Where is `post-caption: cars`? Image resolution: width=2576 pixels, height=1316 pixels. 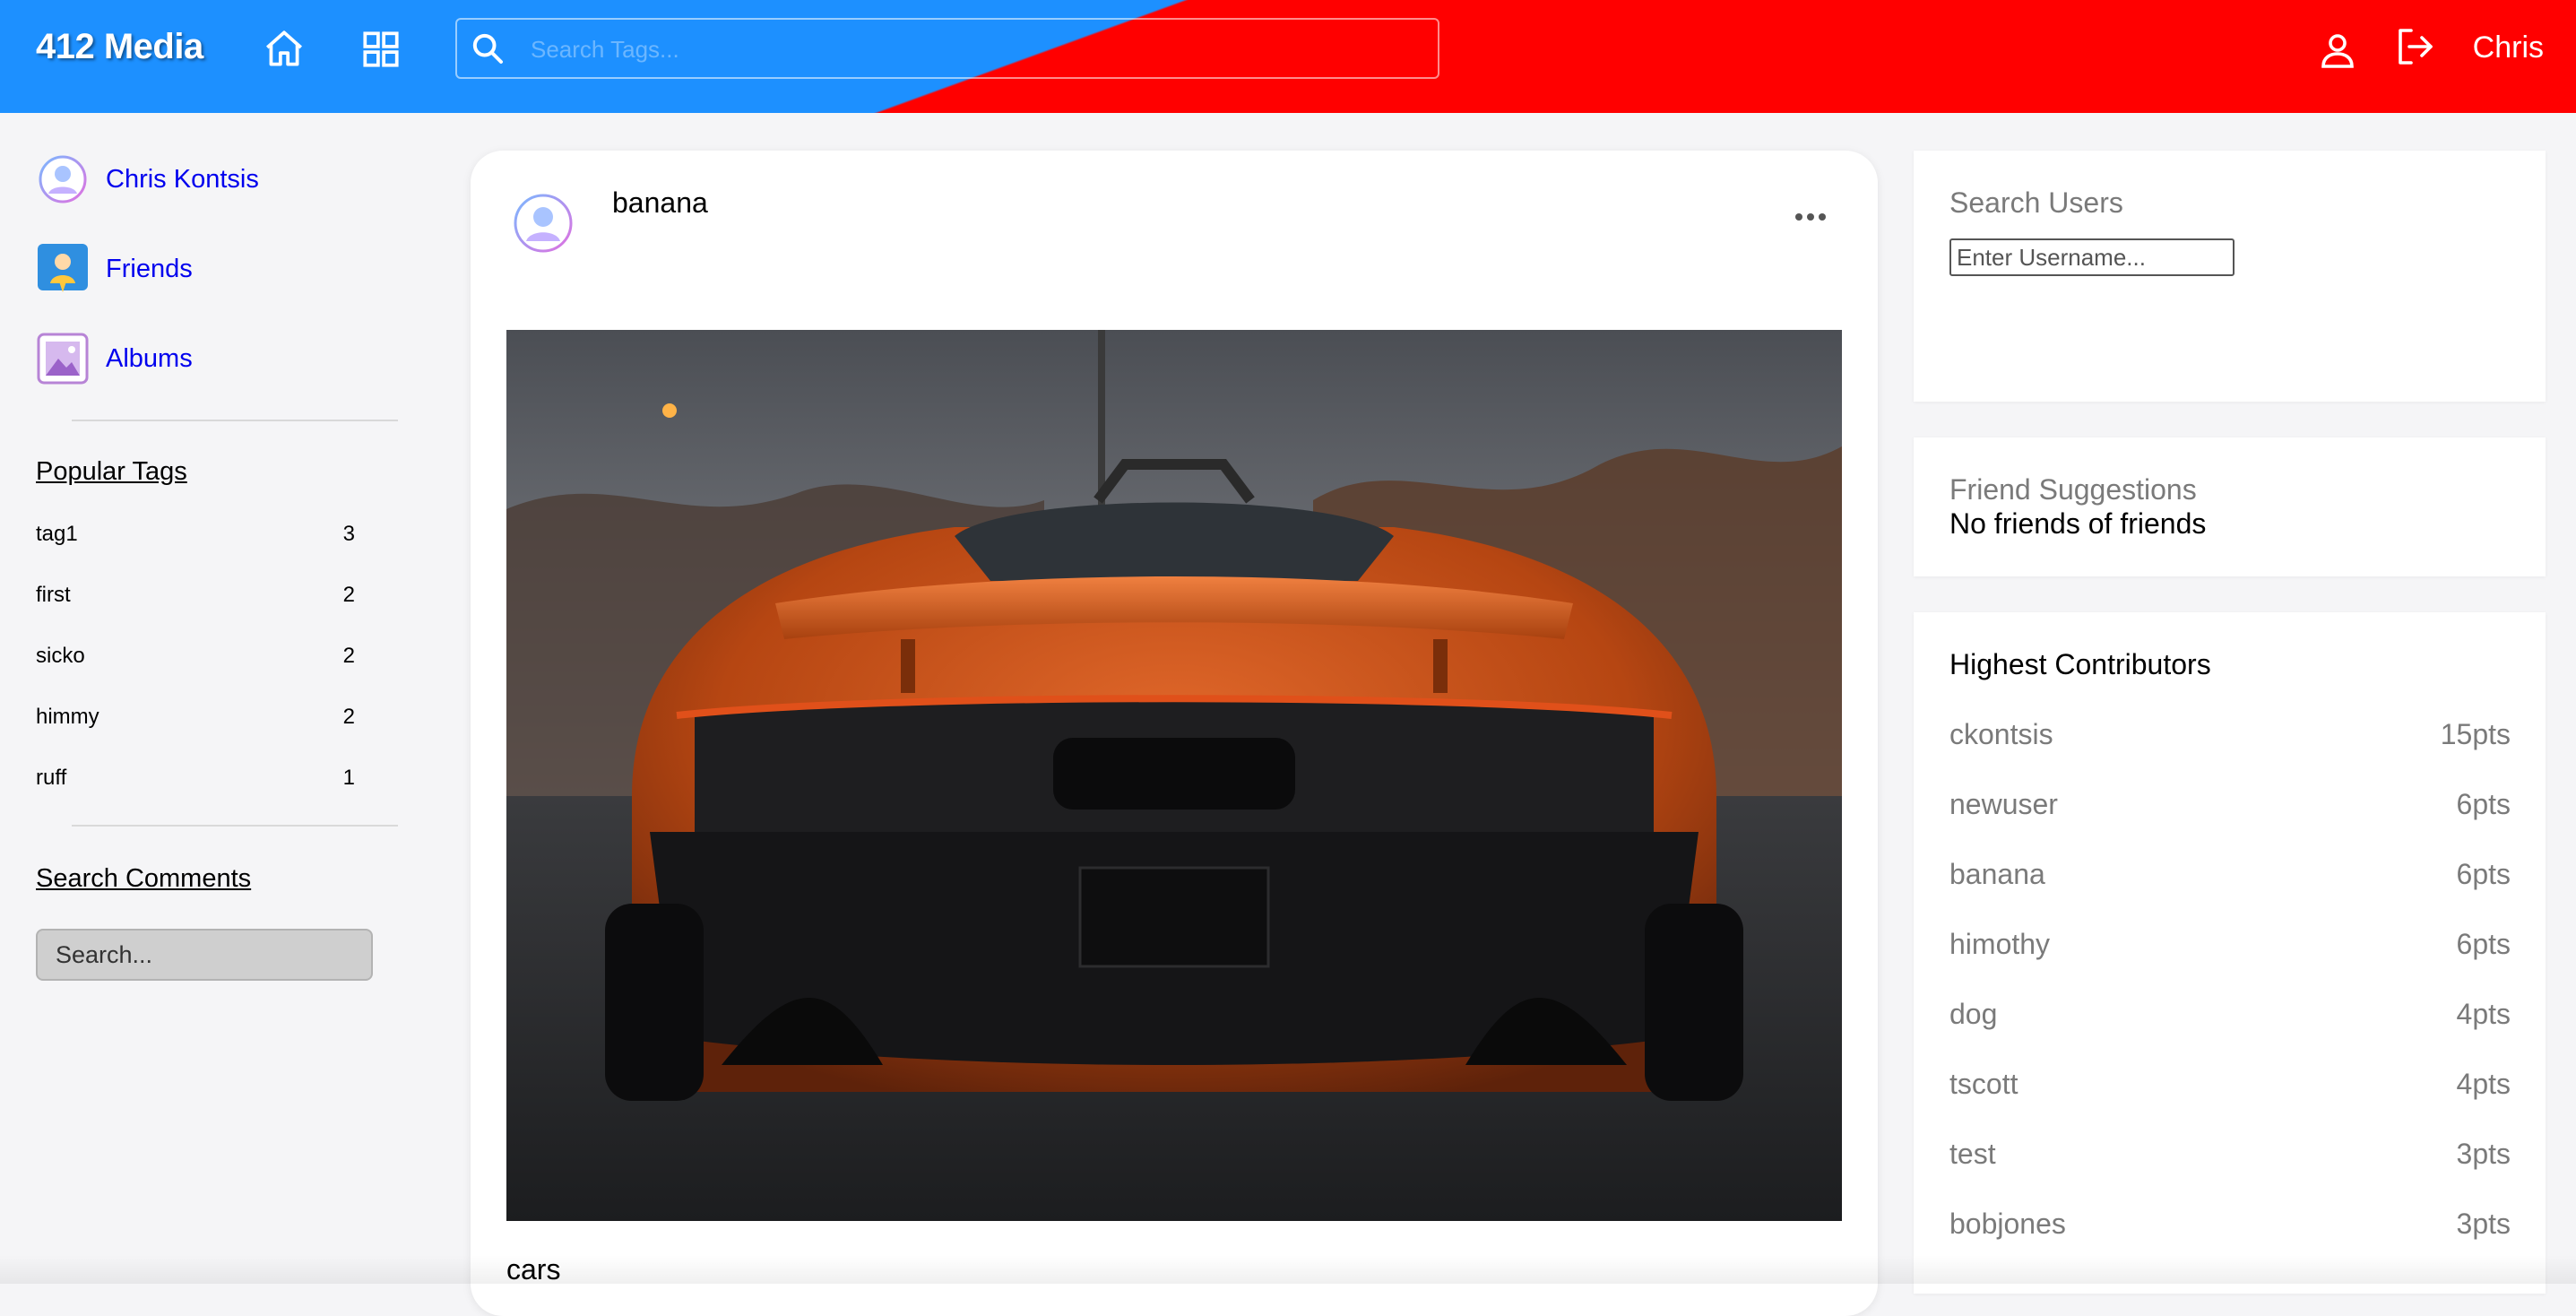 post-caption: cars is located at coordinates (533, 1270).